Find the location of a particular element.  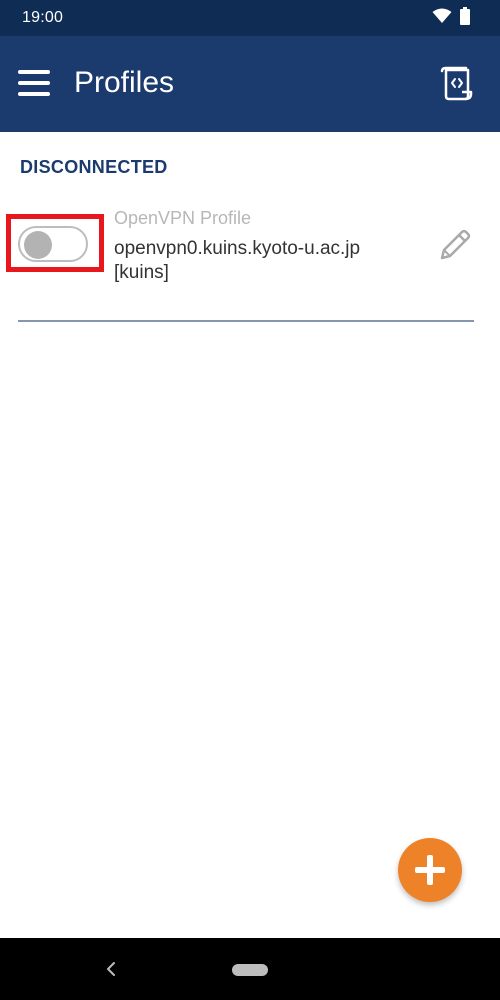

status-bar: 19:00 is located at coordinates (250, 18).